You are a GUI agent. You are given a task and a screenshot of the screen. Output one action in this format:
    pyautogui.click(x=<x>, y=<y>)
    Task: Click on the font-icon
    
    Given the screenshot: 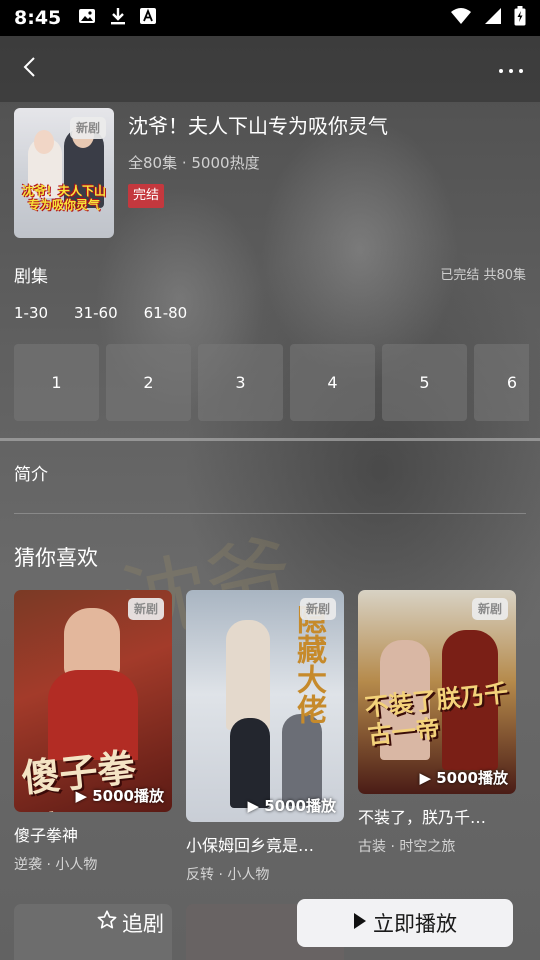 What is the action you would take?
    pyautogui.click(x=148, y=18)
    